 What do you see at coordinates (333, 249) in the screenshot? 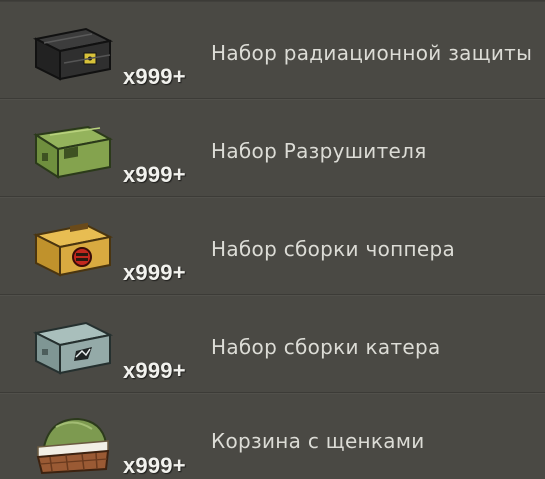
I see `item-name: Набор сборки чоппера` at bounding box center [333, 249].